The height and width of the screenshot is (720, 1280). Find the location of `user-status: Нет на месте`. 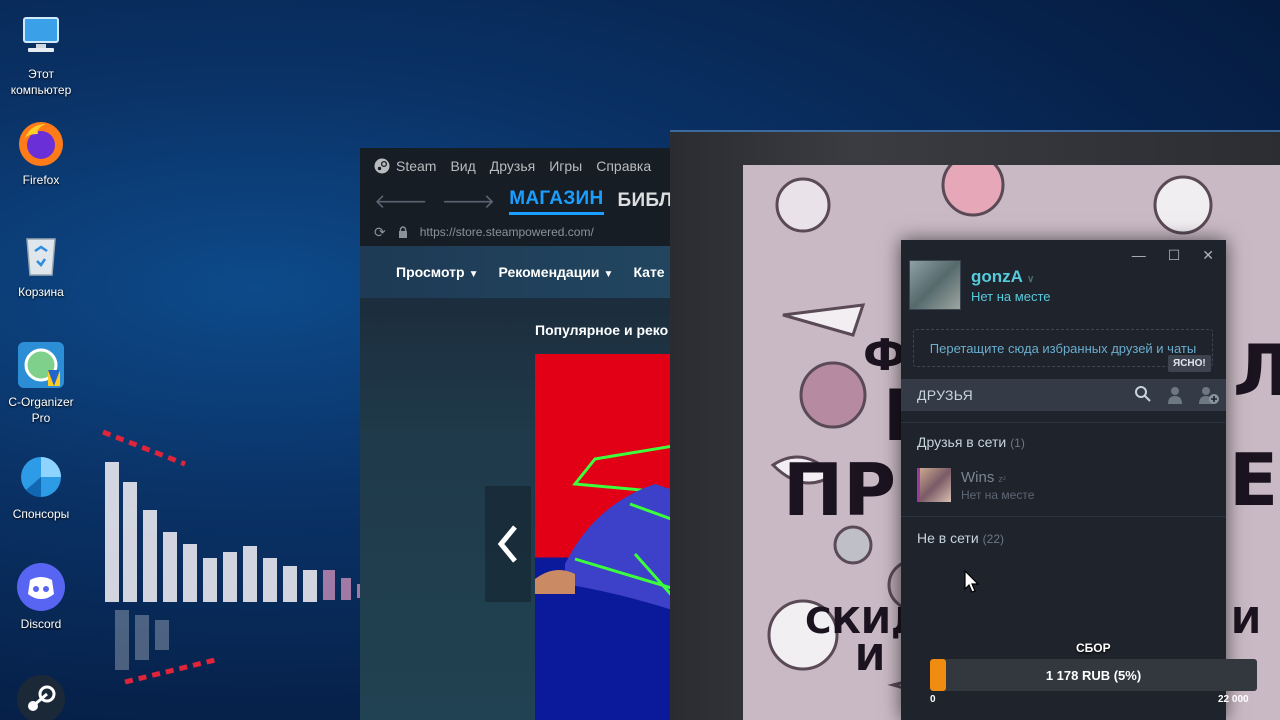

user-status: Нет на месте is located at coordinates (1011, 296).